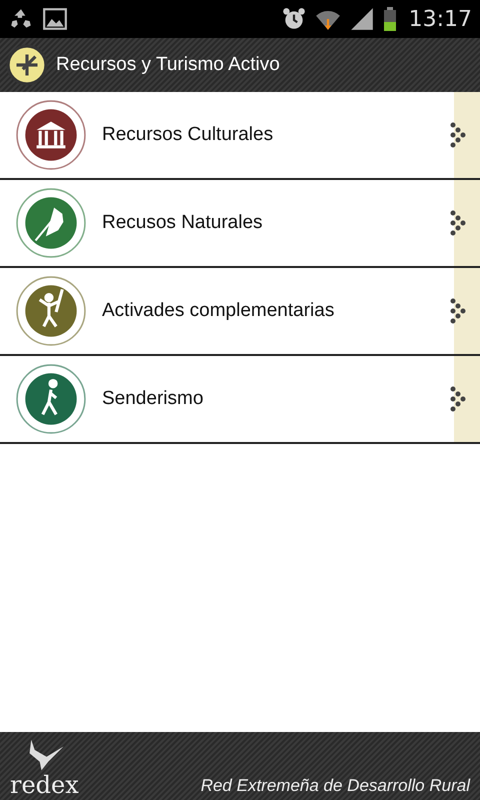 This screenshot has height=800, width=480. Describe the element at coordinates (55, 19) in the screenshot. I see `image-icon` at that location.